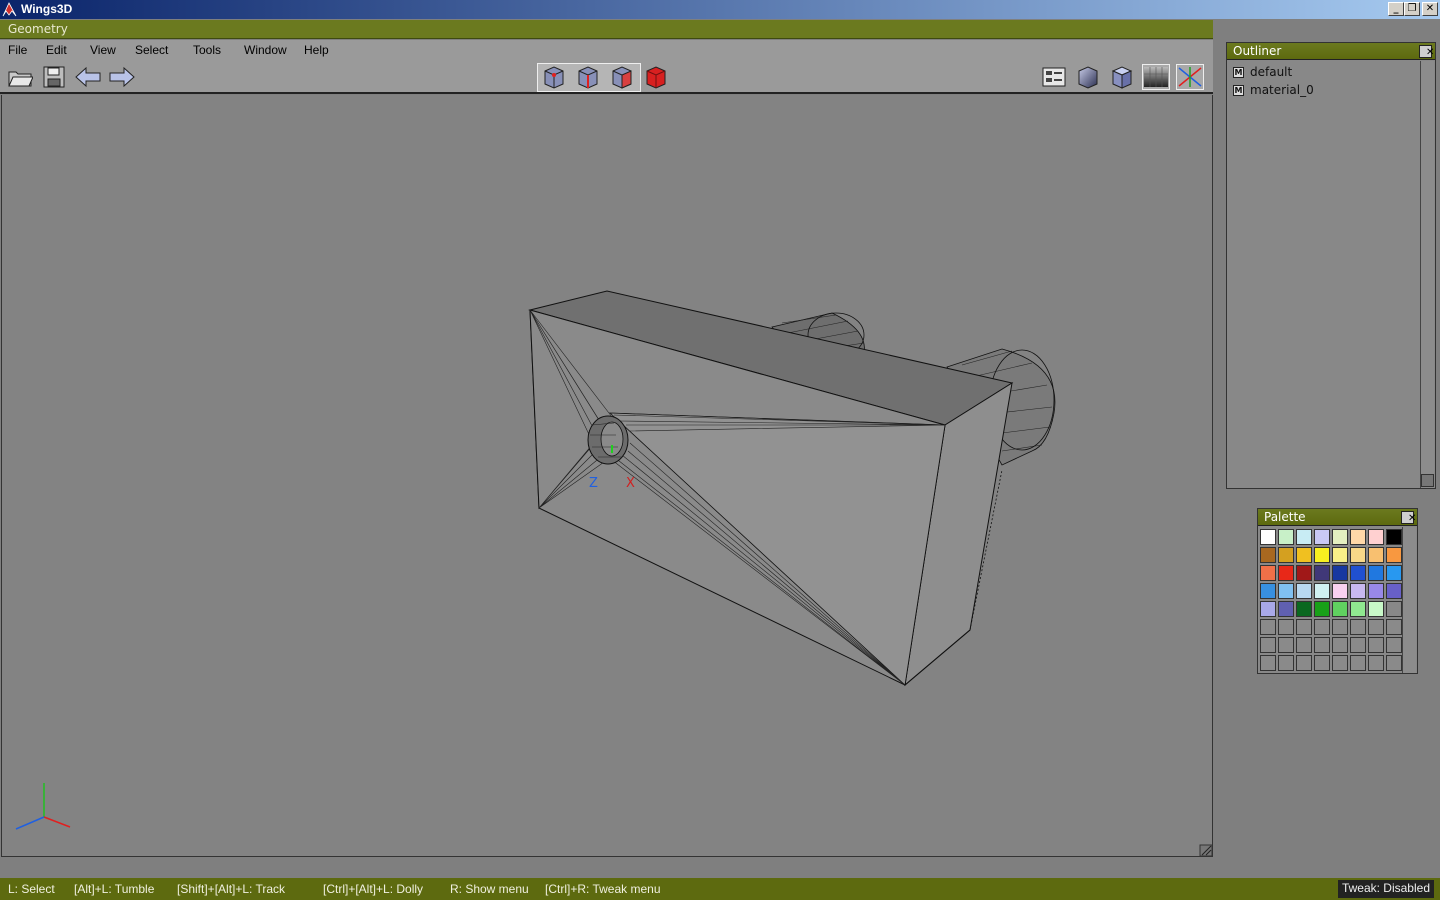 The image size is (1440, 900). Describe the element at coordinates (1412, 9) in the screenshot. I see `maximize-button: ❐` at that location.